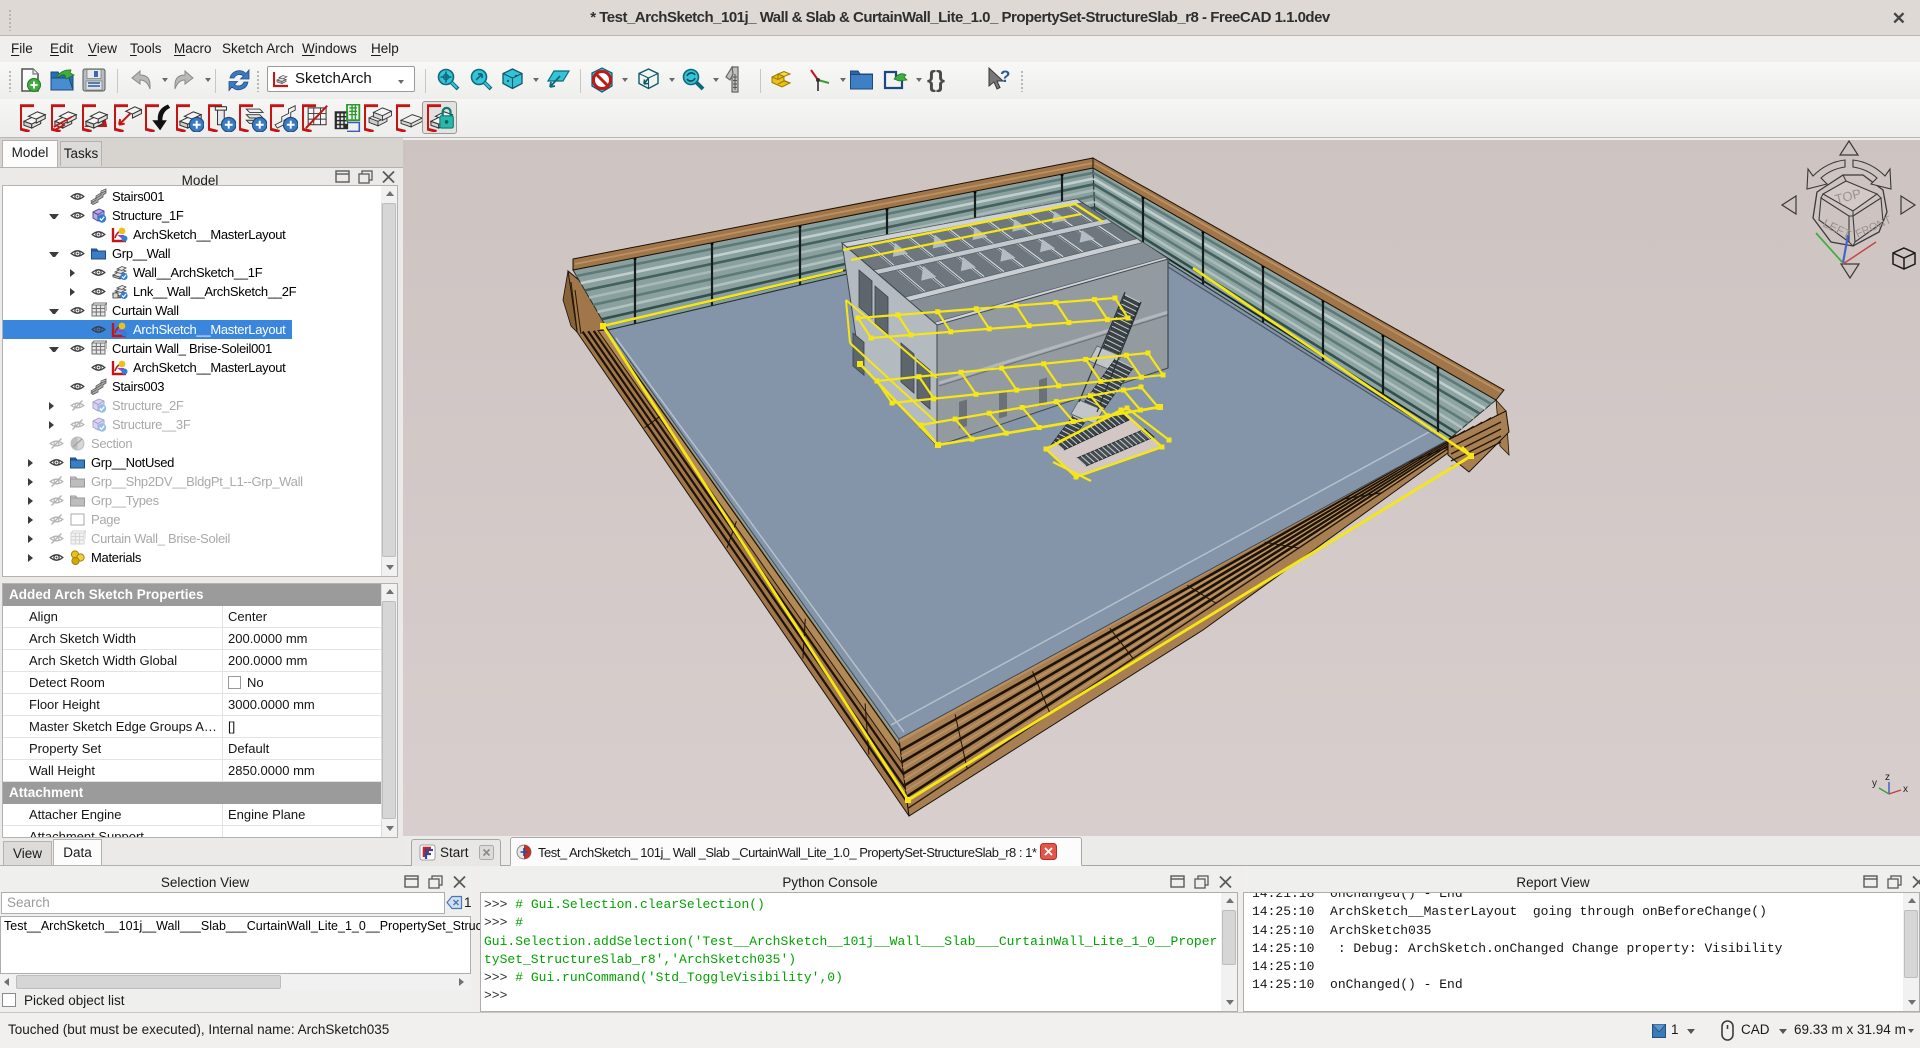  I want to click on svg-text: x, so click(1905, 789).